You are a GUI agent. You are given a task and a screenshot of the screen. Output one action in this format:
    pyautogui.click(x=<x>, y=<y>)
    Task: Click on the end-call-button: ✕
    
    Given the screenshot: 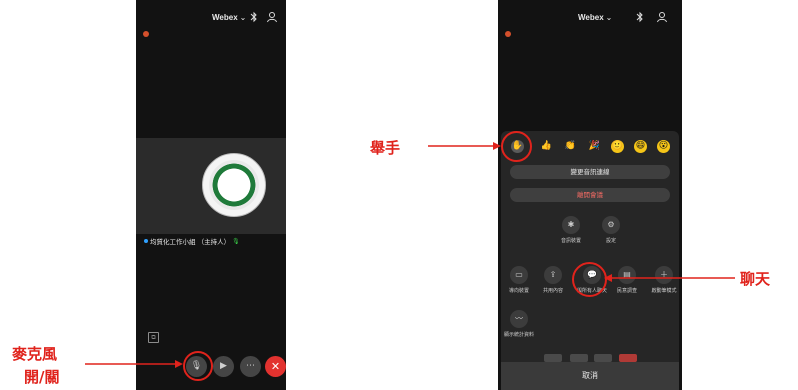 What is the action you would take?
    pyautogui.click(x=275, y=366)
    